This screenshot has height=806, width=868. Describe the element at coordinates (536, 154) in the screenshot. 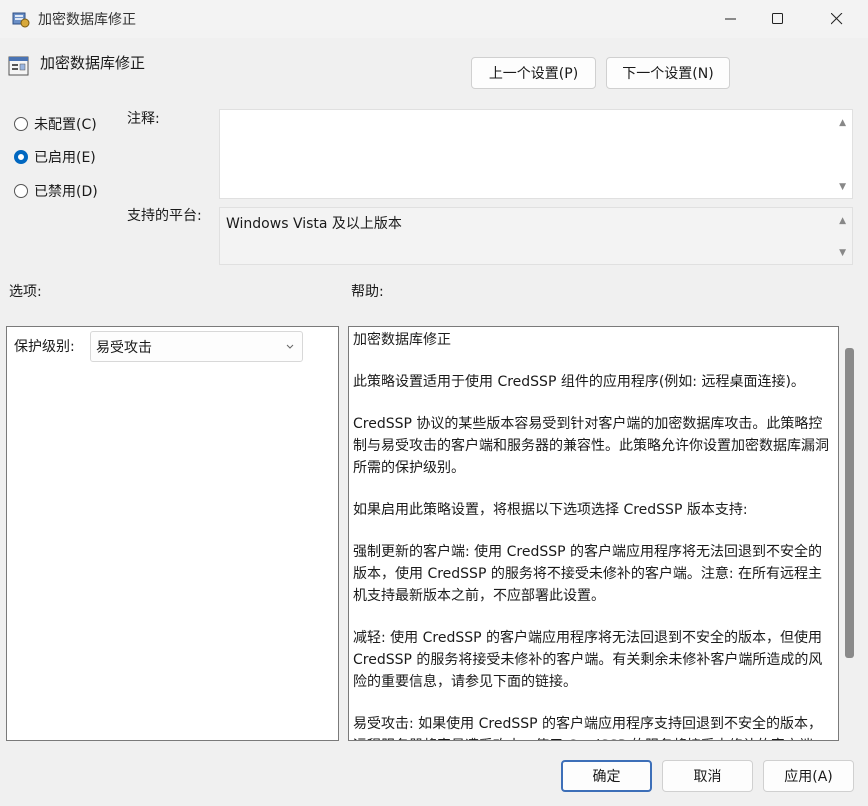

I see `comment-textbox: ▲ ▼` at that location.